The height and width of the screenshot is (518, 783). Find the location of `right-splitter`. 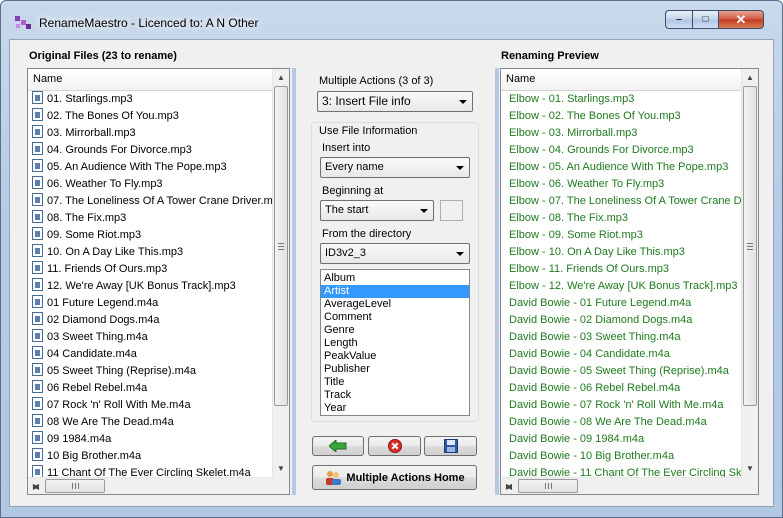

right-splitter is located at coordinates (497, 281).